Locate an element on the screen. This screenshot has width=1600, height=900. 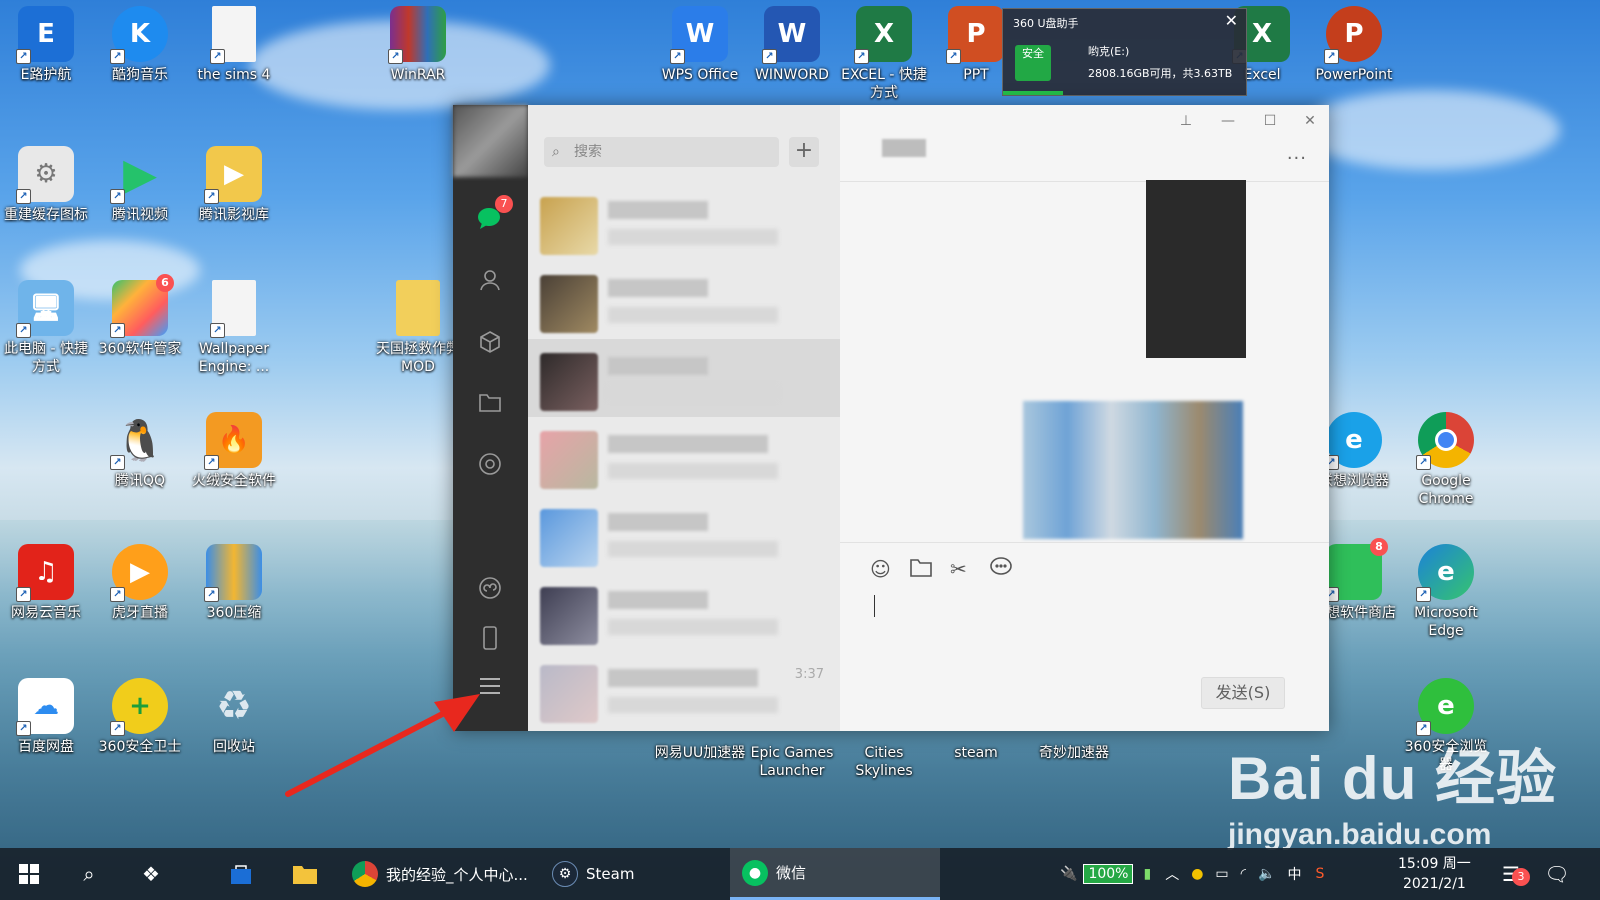
close-icon: ✕ is located at coordinates (1231, 20).